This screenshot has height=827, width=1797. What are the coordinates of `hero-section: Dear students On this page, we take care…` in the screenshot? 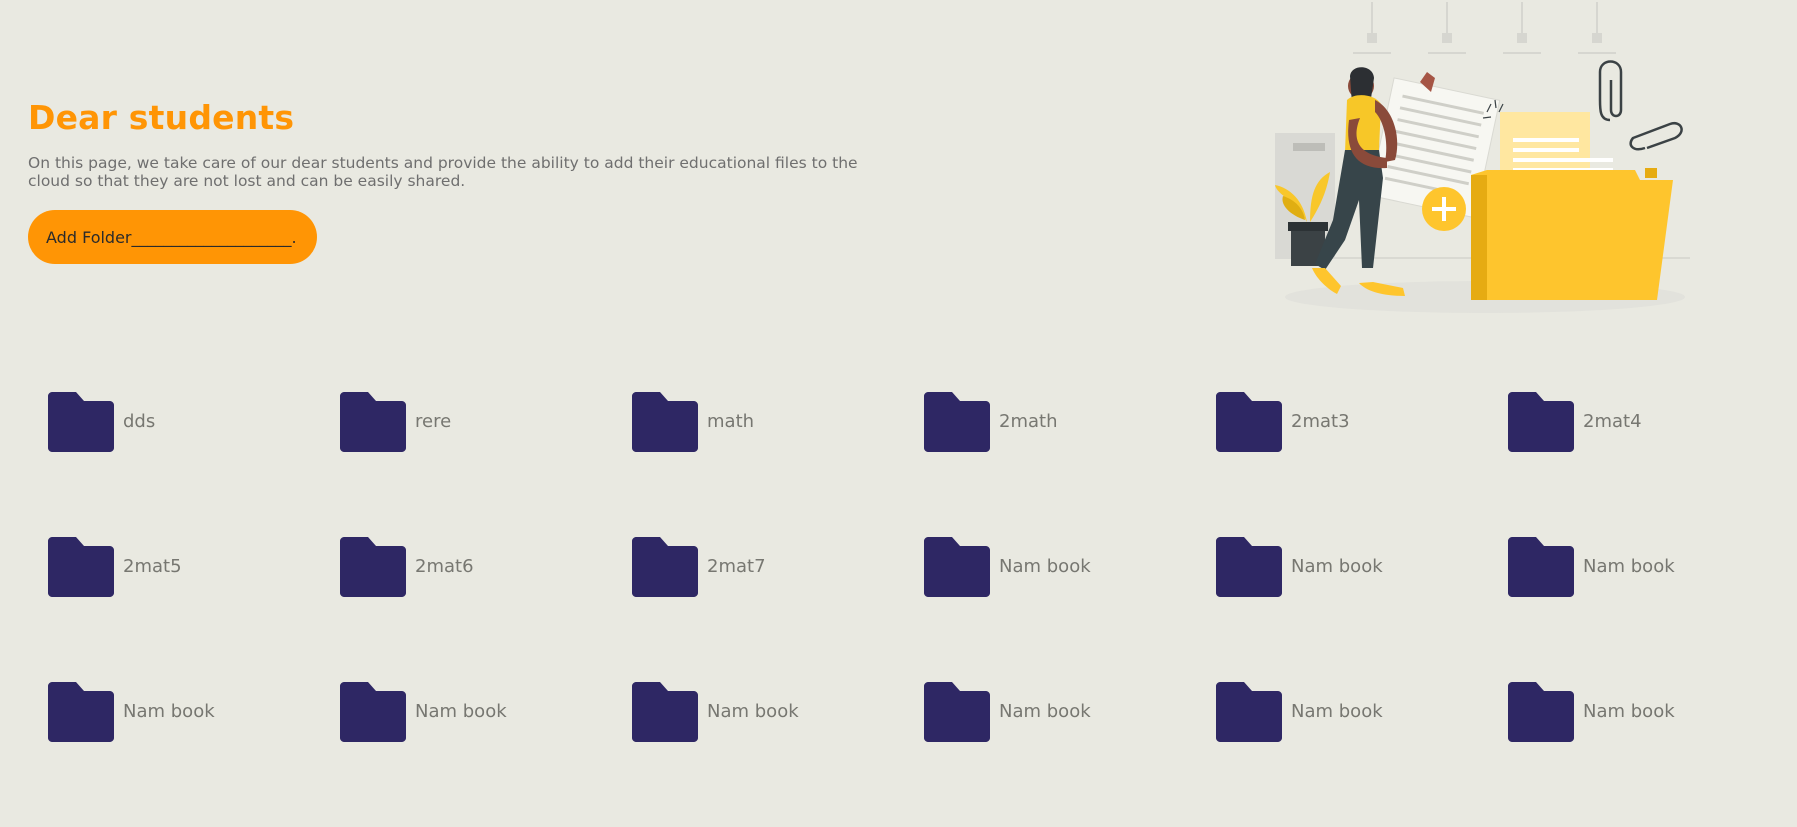 It's located at (458, 180).